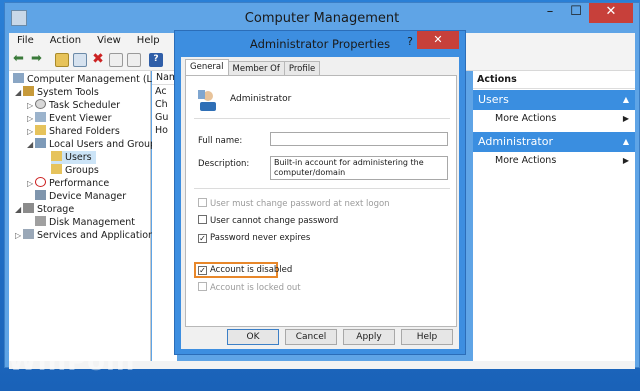 The image size is (640, 391). I want to click on actions-section-administrator: Administrator, so click(554, 142).